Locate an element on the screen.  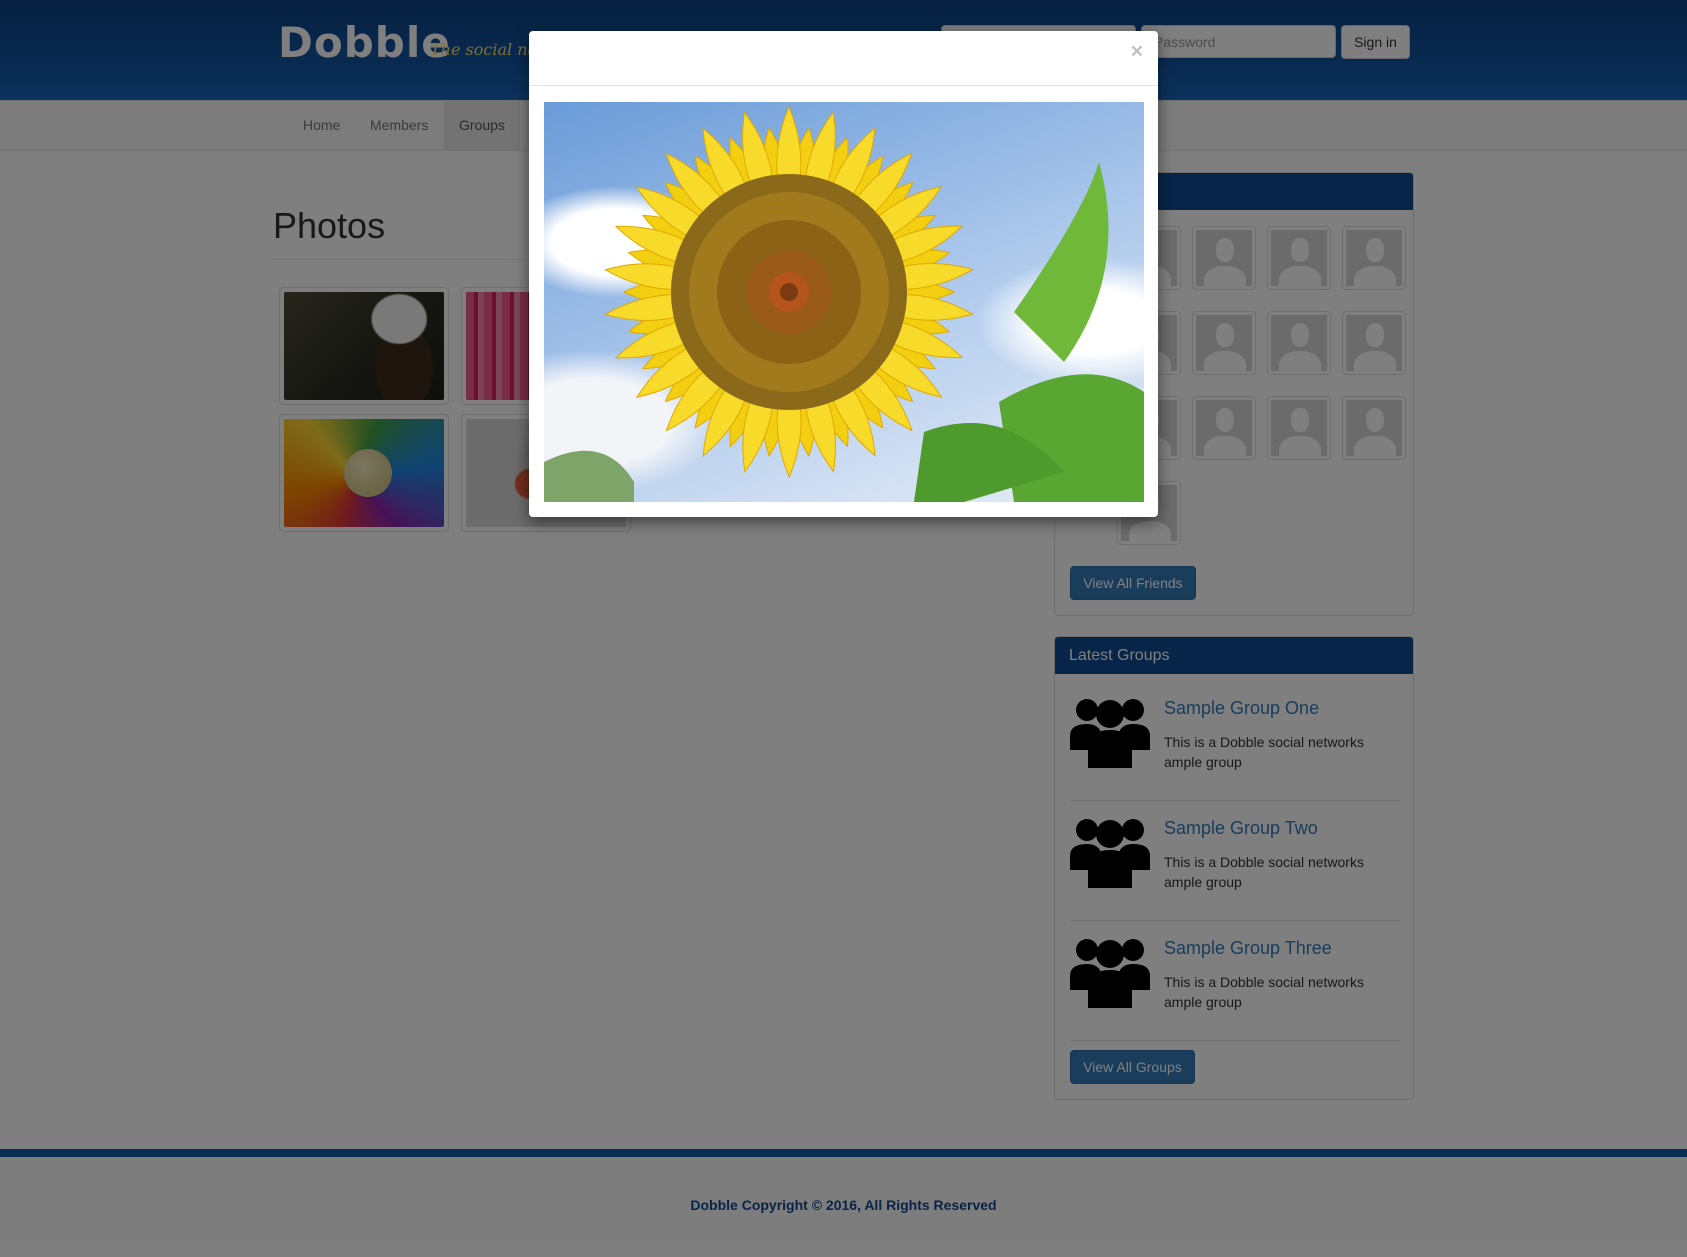
close-icon: × is located at coordinates (1137, 51).